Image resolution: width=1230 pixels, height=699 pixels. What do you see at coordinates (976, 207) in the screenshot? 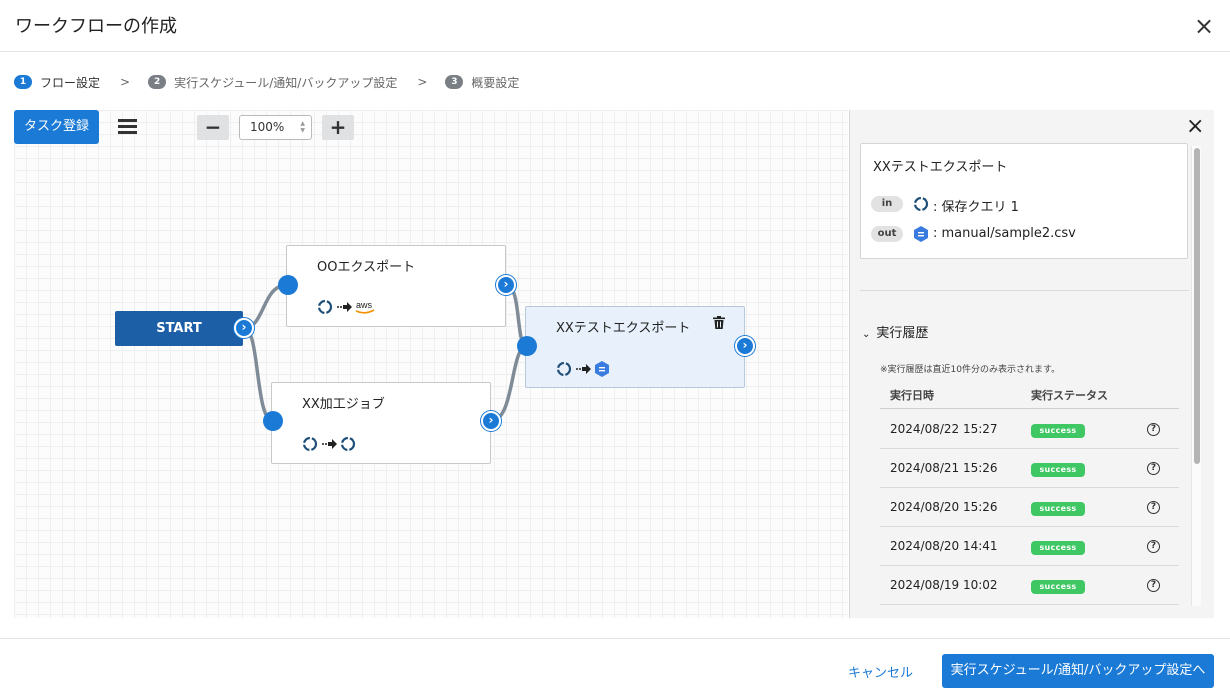
I see `in-value: : 保存クエリ 1` at bounding box center [976, 207].